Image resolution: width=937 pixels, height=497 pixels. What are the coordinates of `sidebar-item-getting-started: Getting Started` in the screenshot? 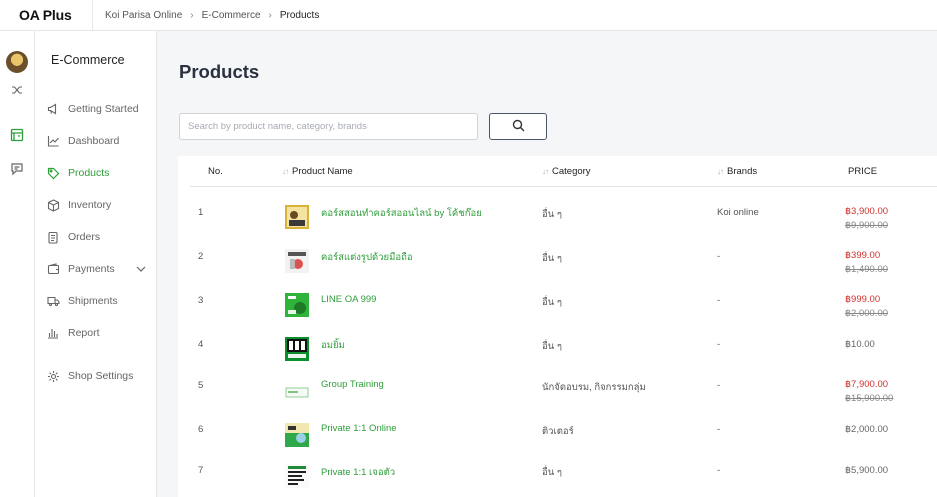 It's located at (100, 109).